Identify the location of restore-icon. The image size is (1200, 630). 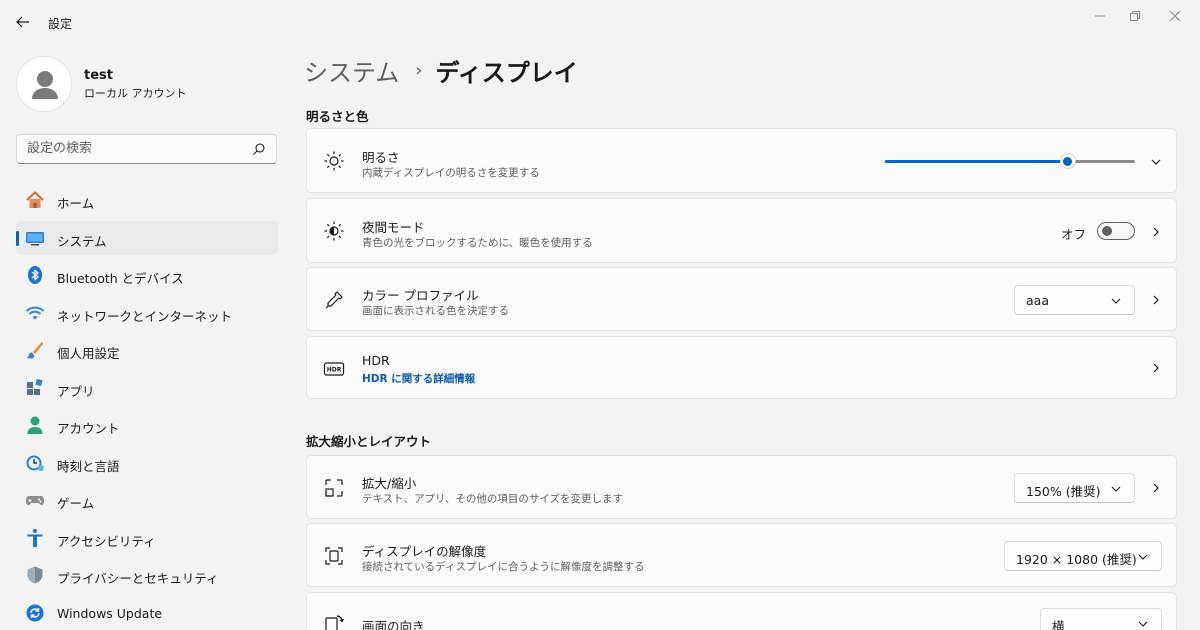
(1135, 16).